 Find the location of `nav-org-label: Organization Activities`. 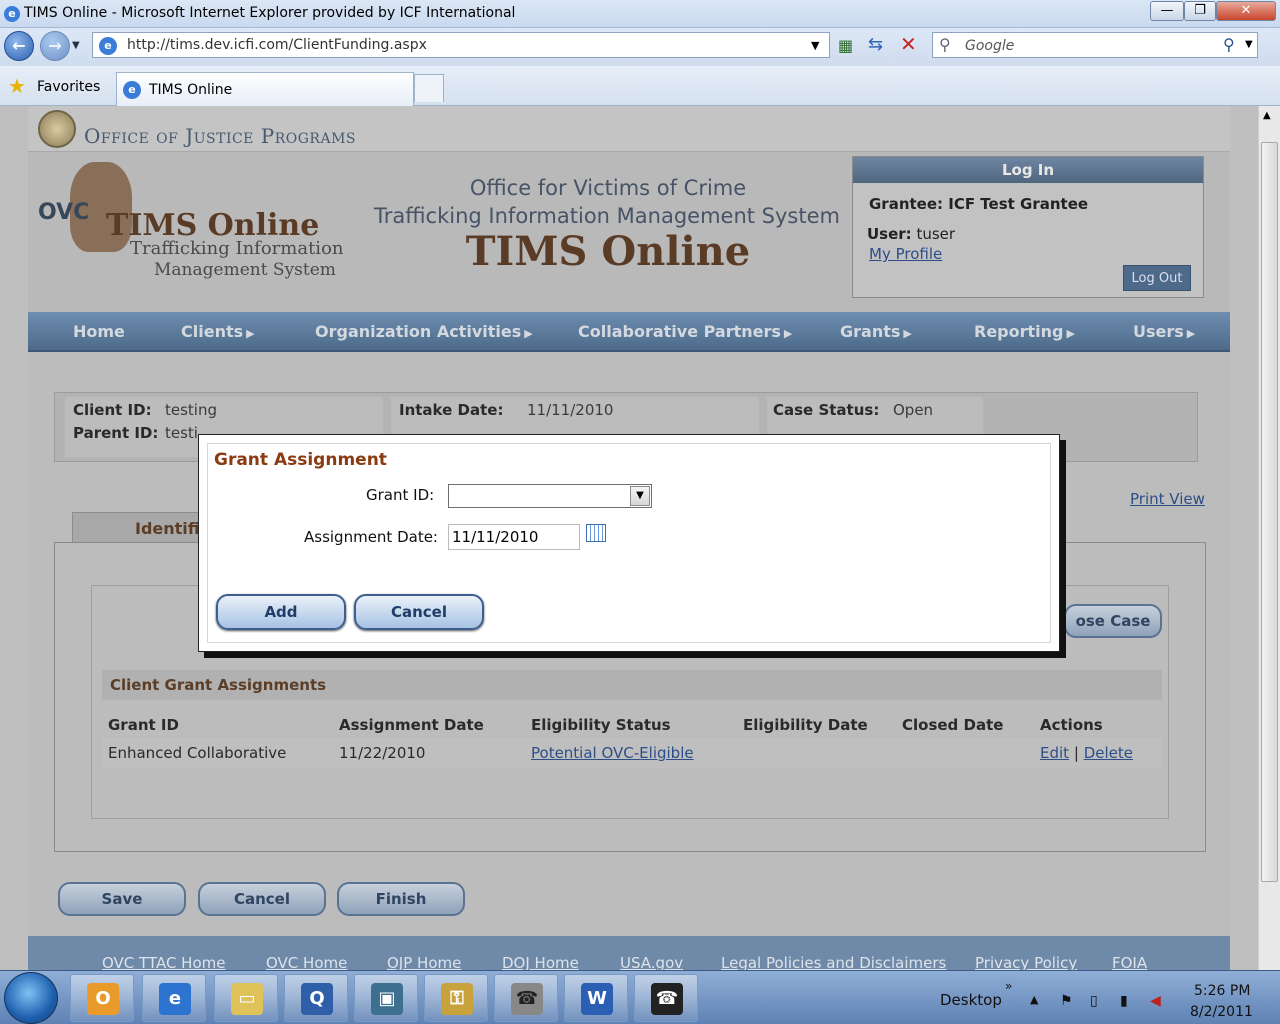

nav-org-label: Organization Activities is located at coordinates (418, 331).